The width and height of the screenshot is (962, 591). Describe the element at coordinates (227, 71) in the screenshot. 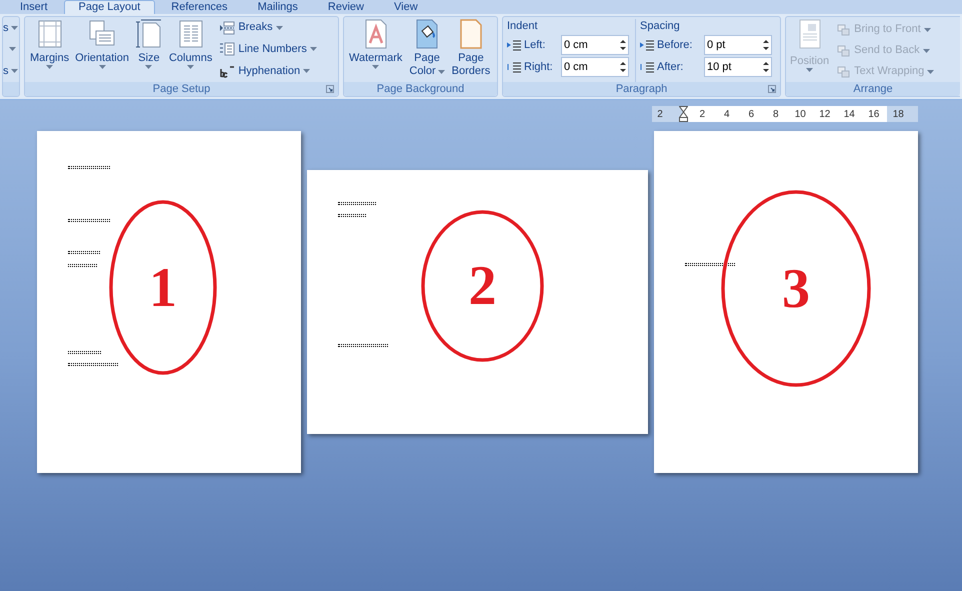

I see `hyphenation-icon` at that location.